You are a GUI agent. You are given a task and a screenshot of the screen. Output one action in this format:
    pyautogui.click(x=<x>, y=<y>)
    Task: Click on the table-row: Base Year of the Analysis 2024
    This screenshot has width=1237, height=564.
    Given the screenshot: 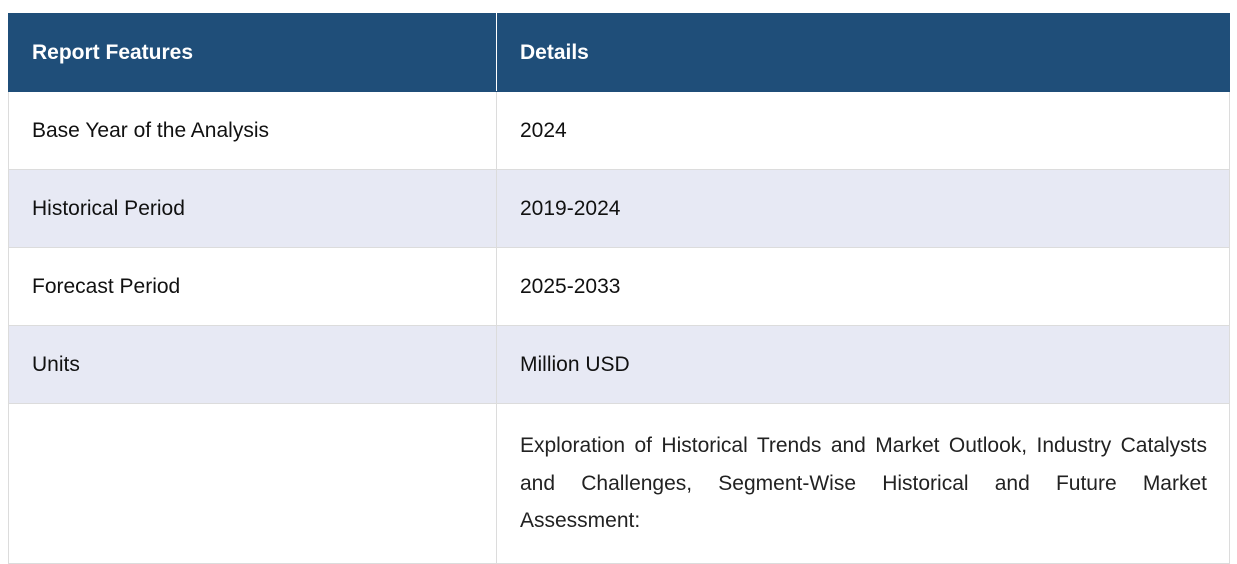 What is the action you would take?
    pyautogui.click(x=619, y=130)
    